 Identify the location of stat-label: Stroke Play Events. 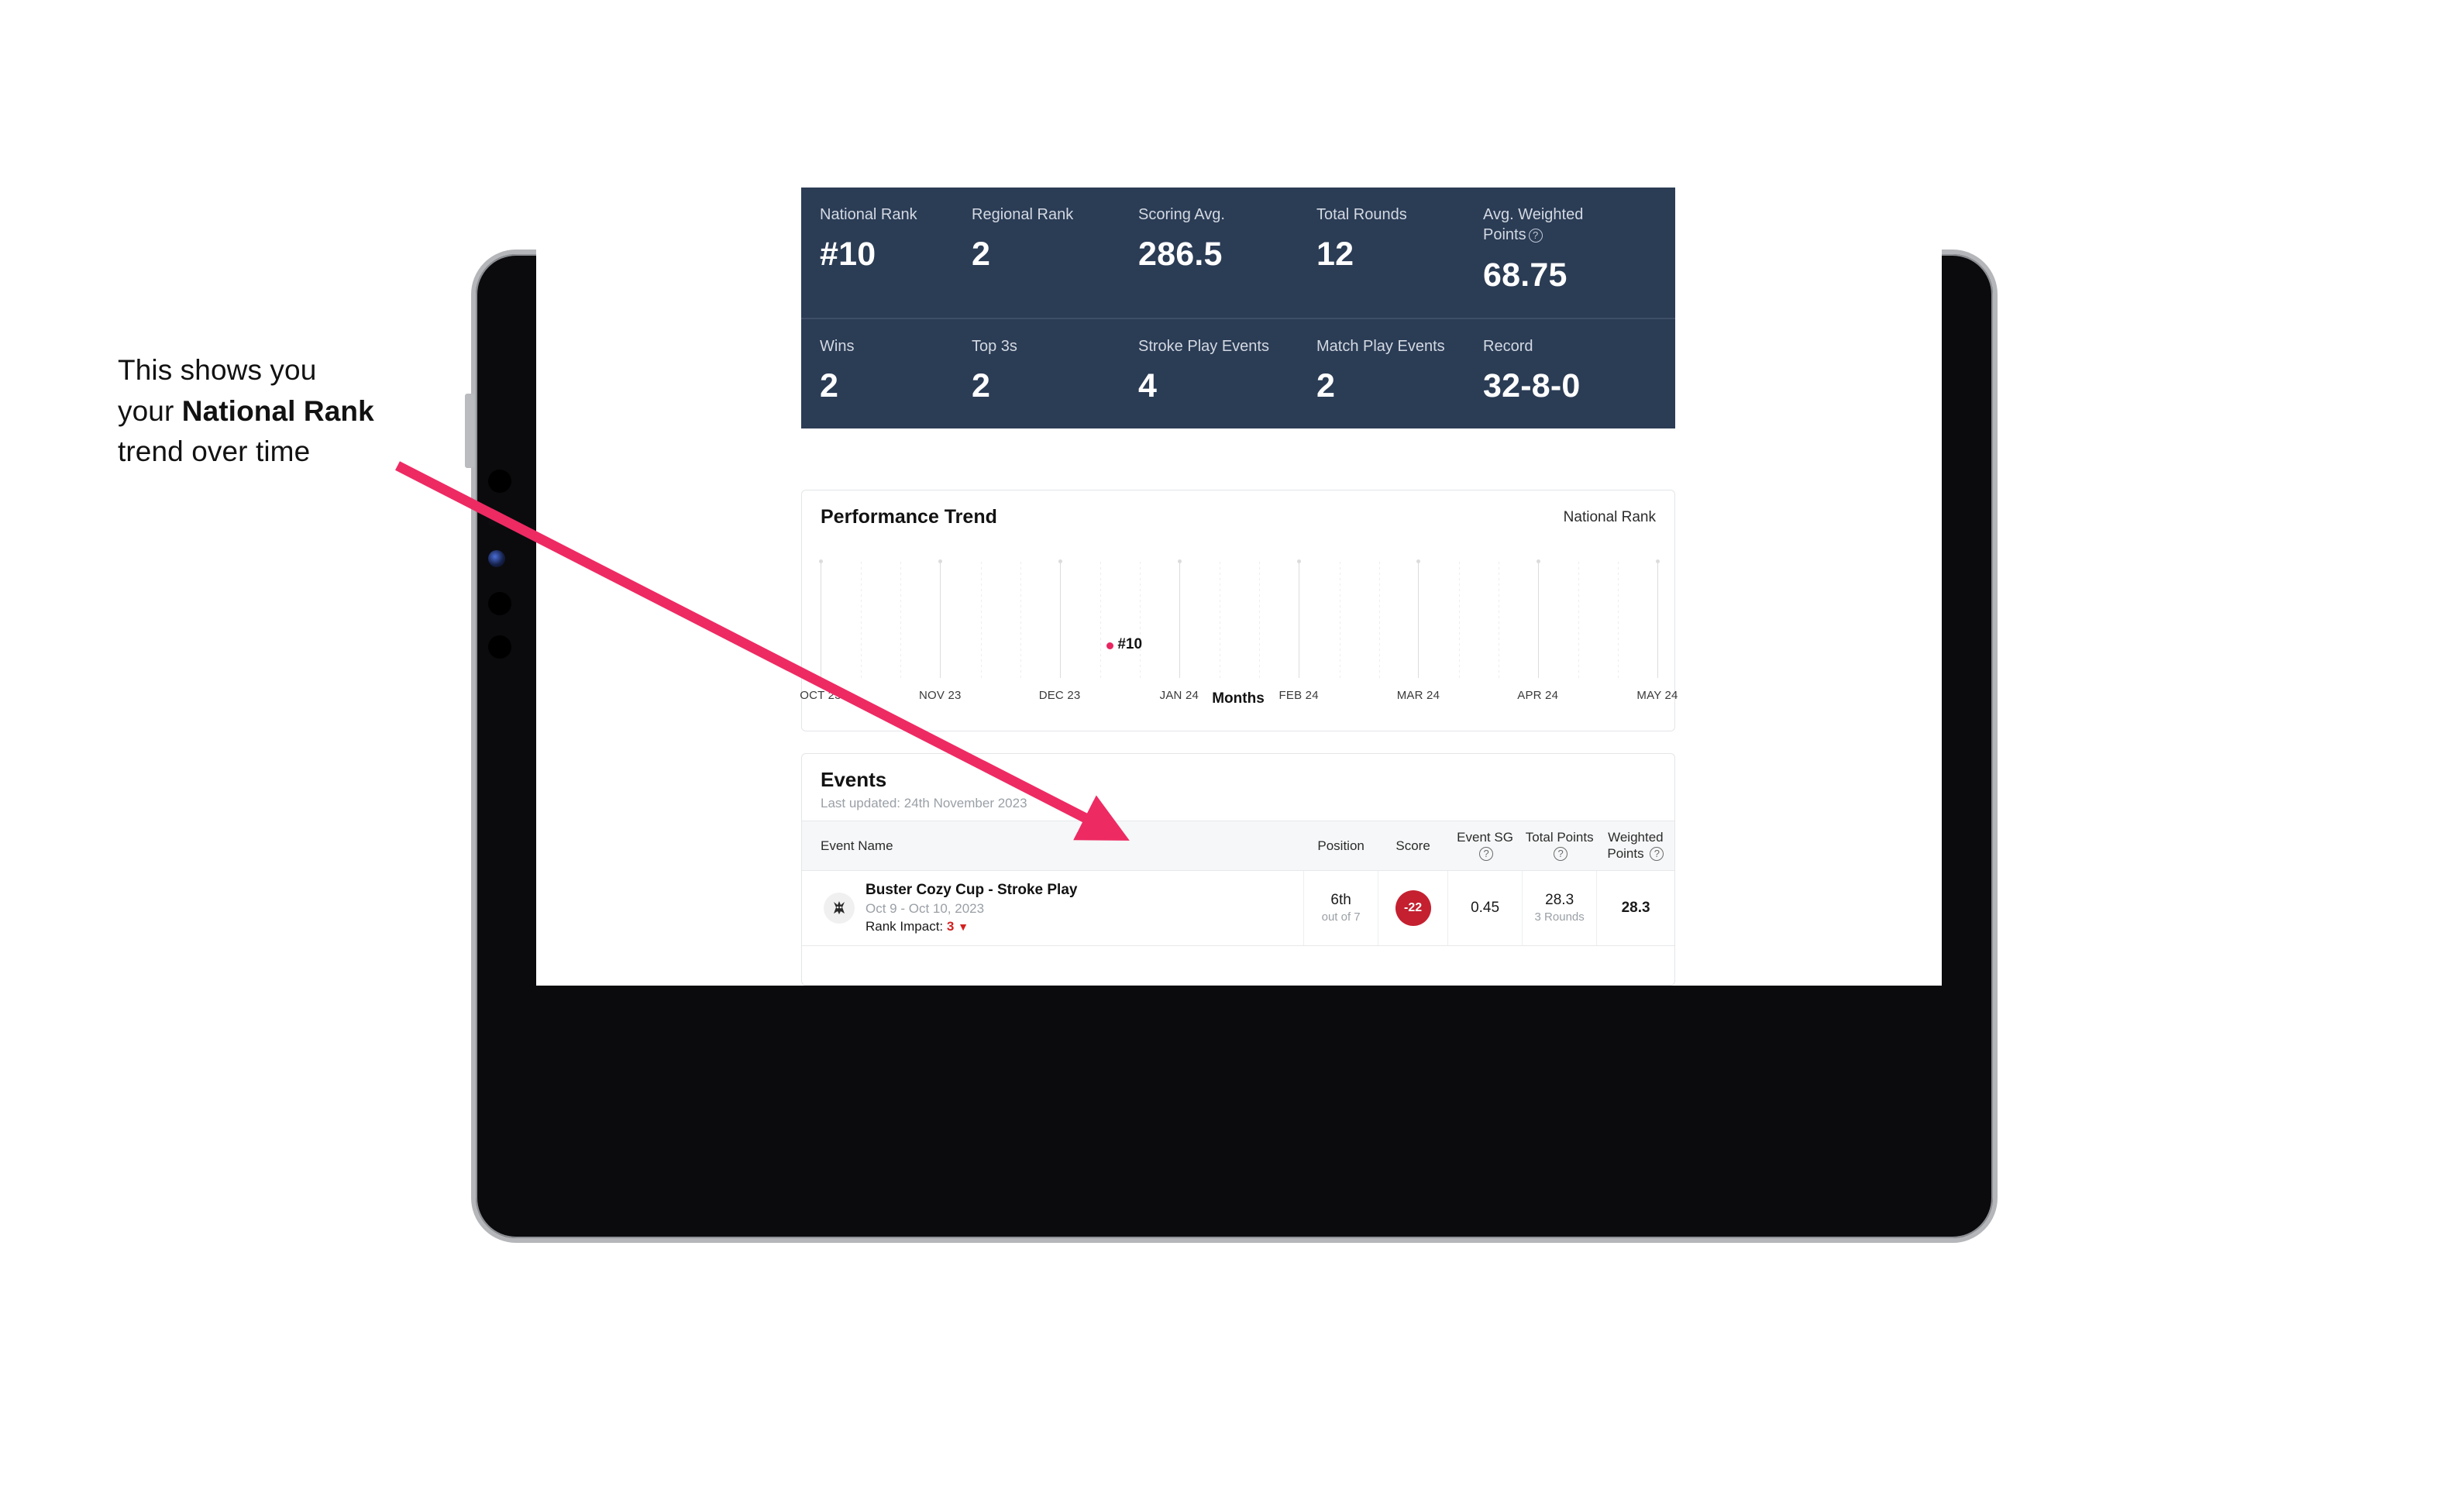
(1203, 346).